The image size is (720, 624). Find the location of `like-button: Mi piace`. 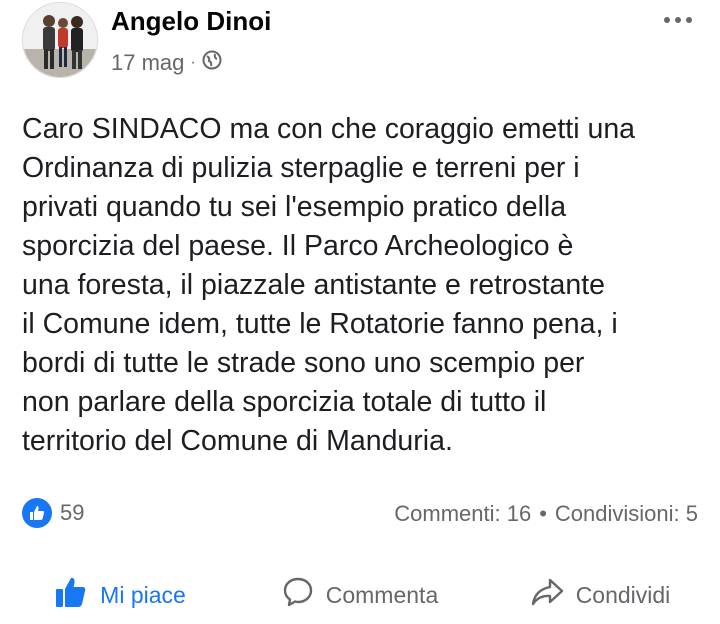

like-button: Mi piace is located at coordinates (120, 595).